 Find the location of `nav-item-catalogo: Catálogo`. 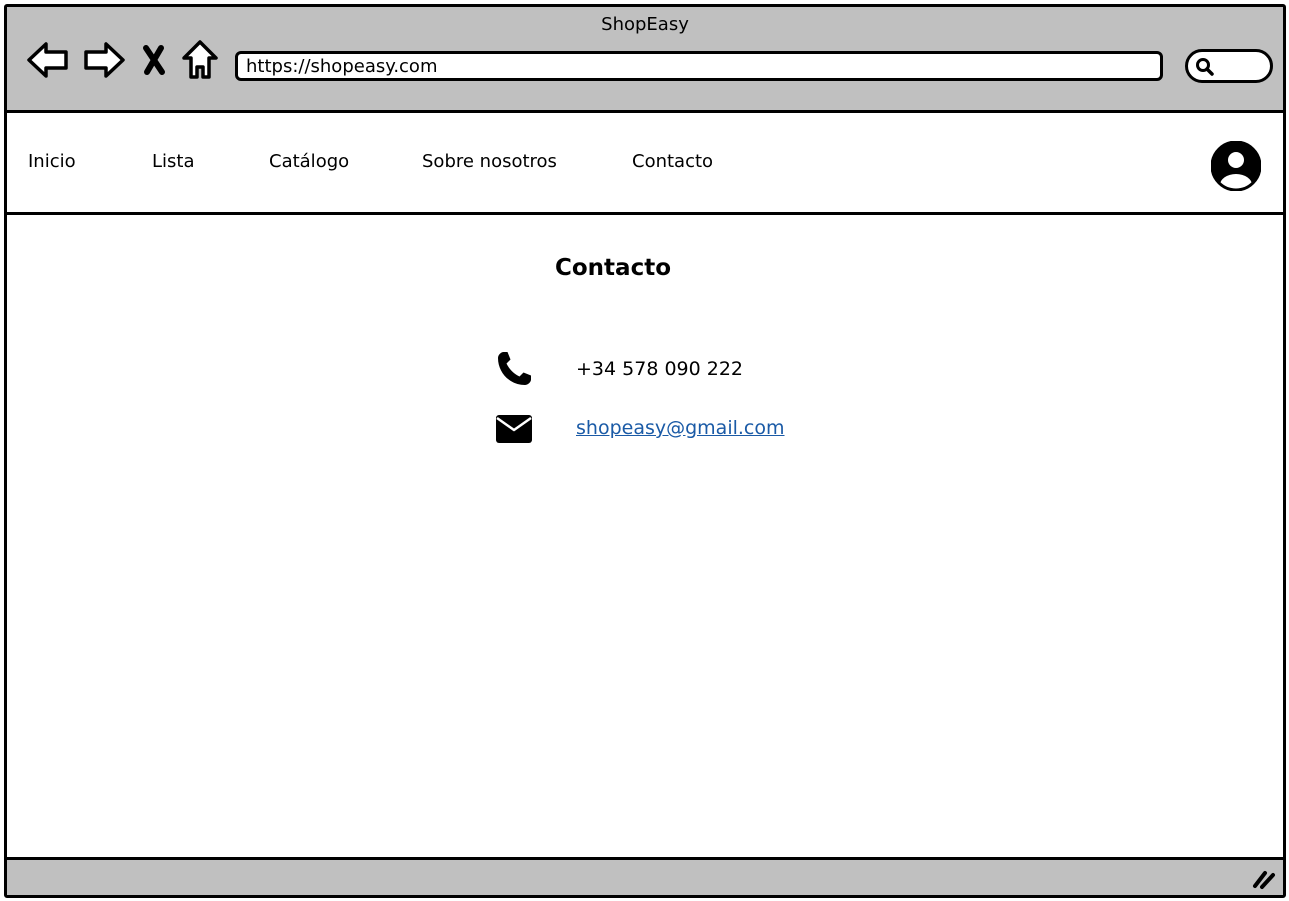

nav-item-catalogo: Catálogo is located at coordinates (309, 162).